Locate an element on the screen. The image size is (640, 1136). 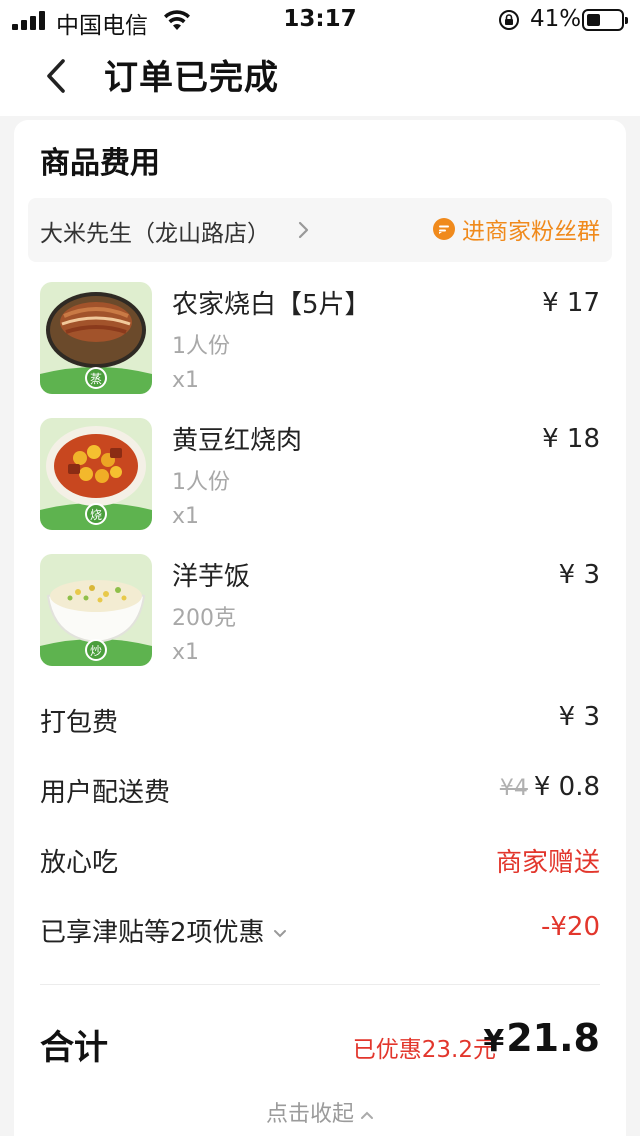
back-button is located at coordinates (56, 76).